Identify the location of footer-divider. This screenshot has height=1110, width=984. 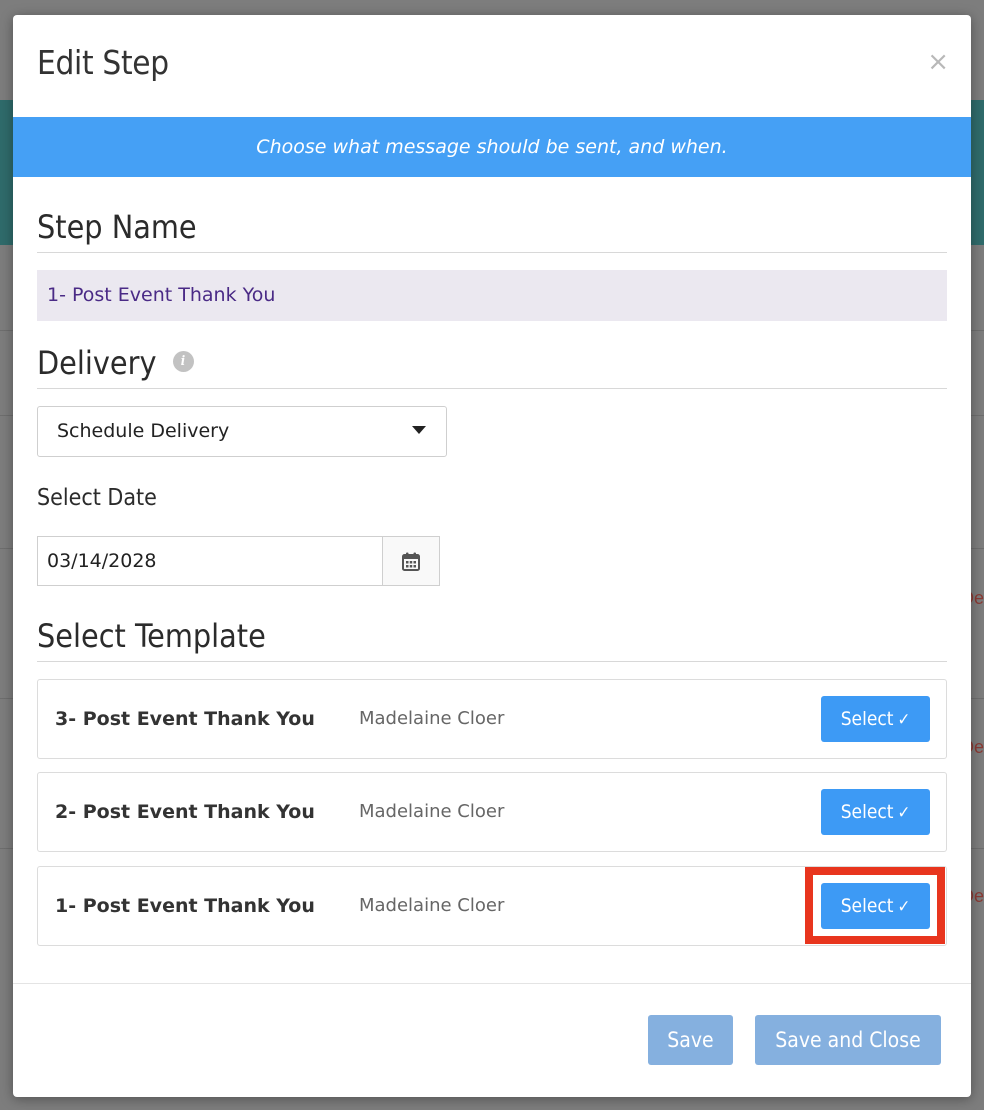
(492, 983).